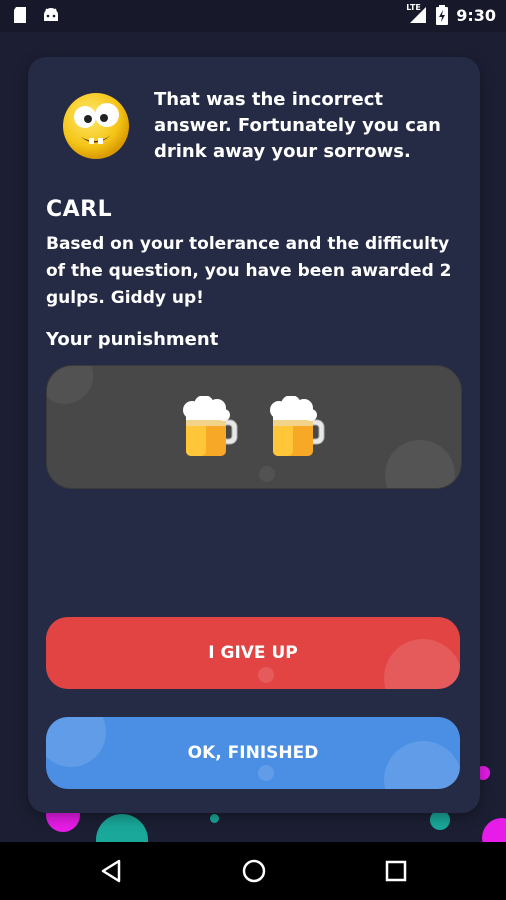  Describe the element at coordinates (476, 15) in the screenshot. I see `clock: 9:30` at that location.